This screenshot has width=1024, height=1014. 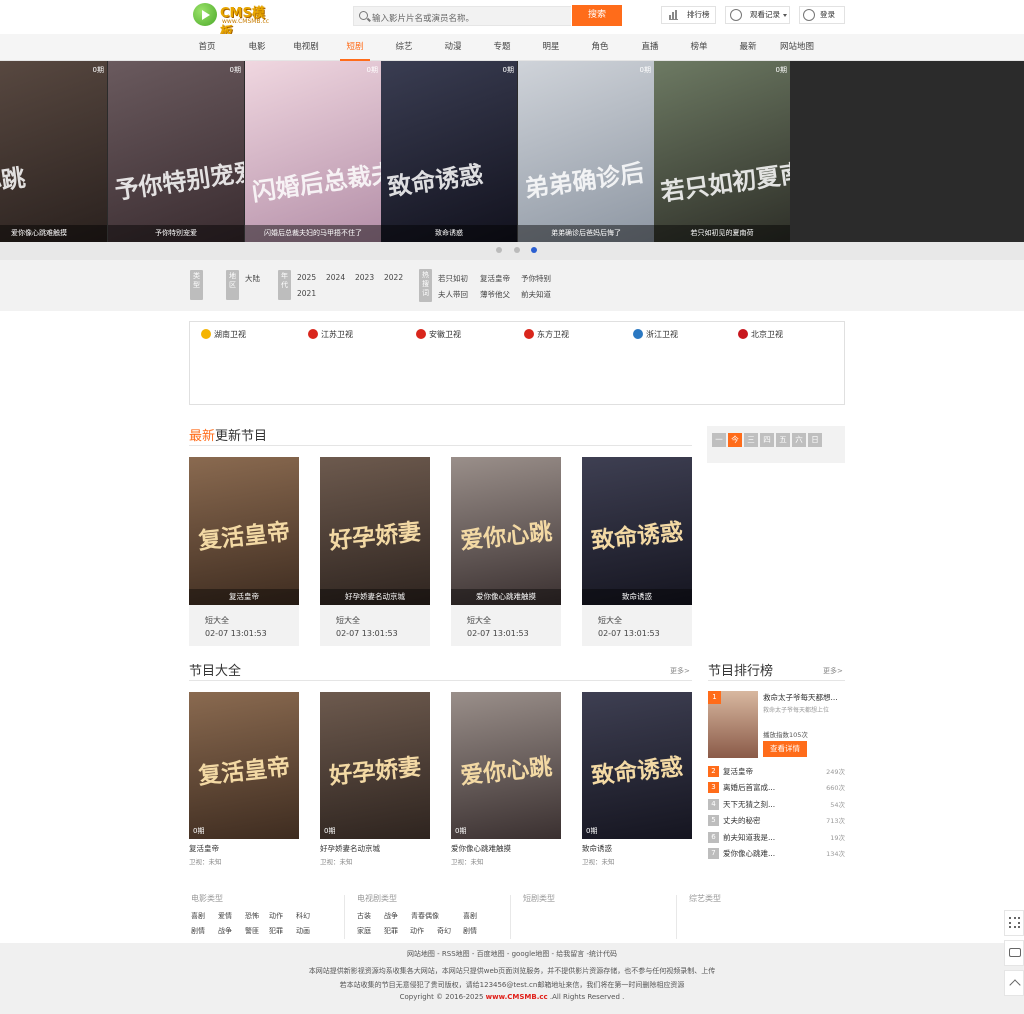 What do you see at coordinates (680, 671) in the screenshot?
I see `all-more-link: 更多>` at bounding box center [680, 671].